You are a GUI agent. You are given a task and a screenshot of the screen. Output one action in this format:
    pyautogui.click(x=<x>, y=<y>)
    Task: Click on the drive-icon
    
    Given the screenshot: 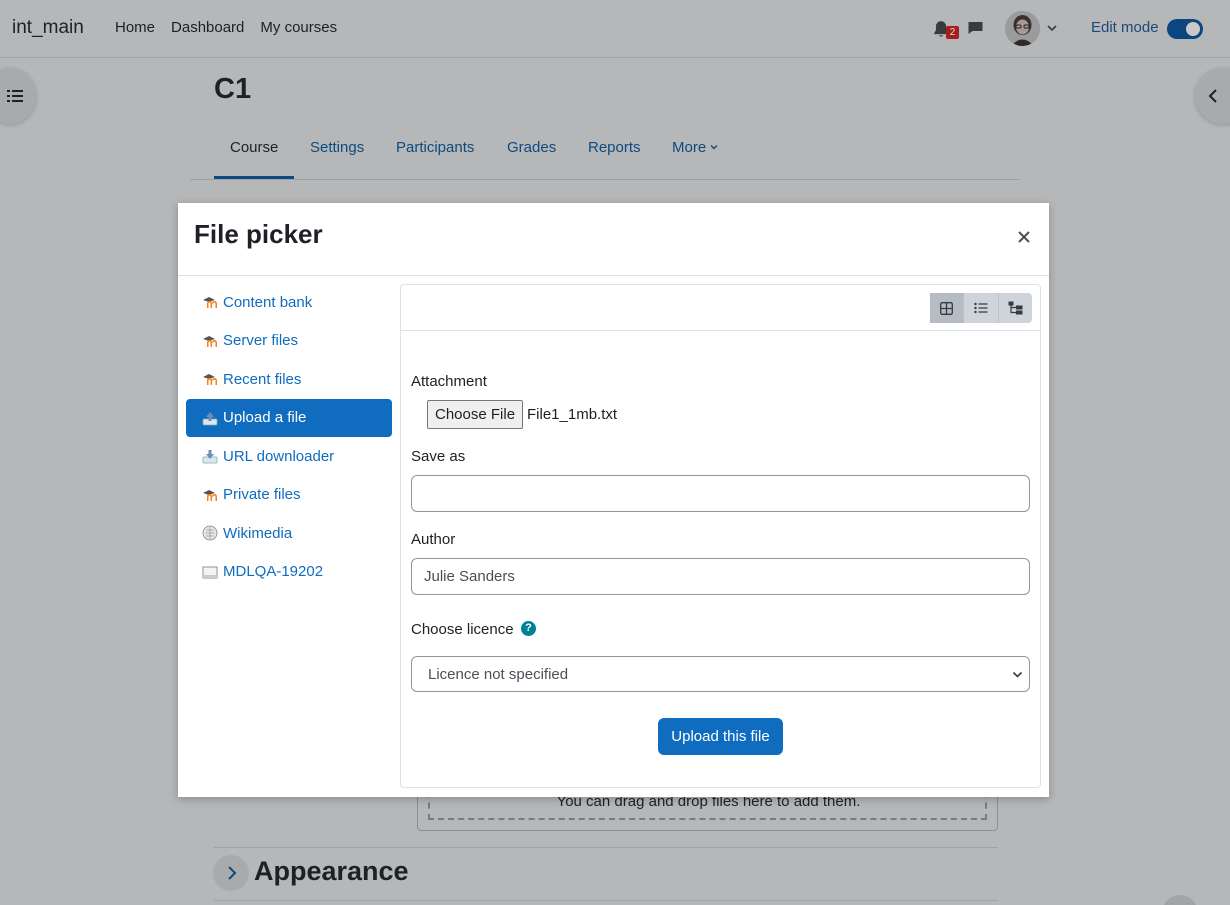 What is the action you would take?
    pyautogui.click(x=210, y=572)
    